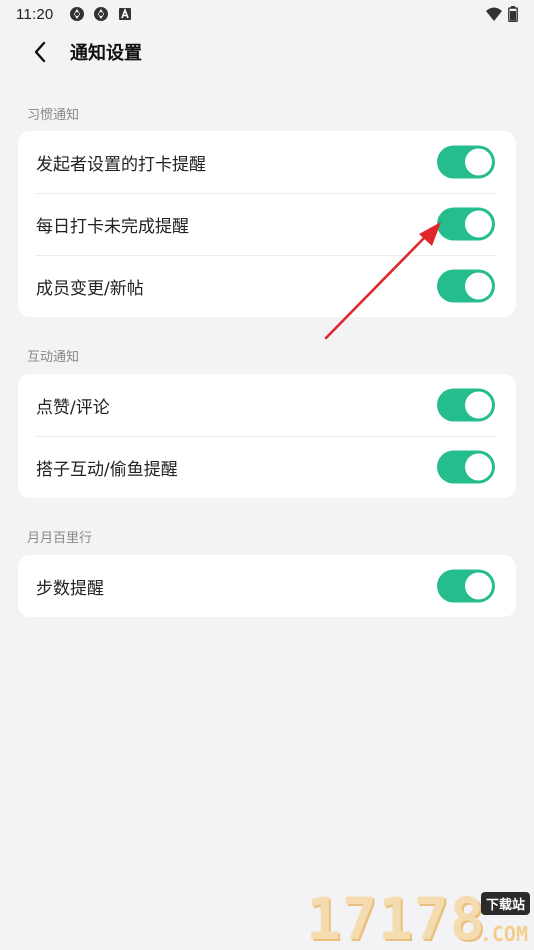 The width and height of the screenshot is (534, 950). I want to click on interaction-notification-card: 点赞/评论 搭子互动/偷鱼提醒, so click(267, 436).